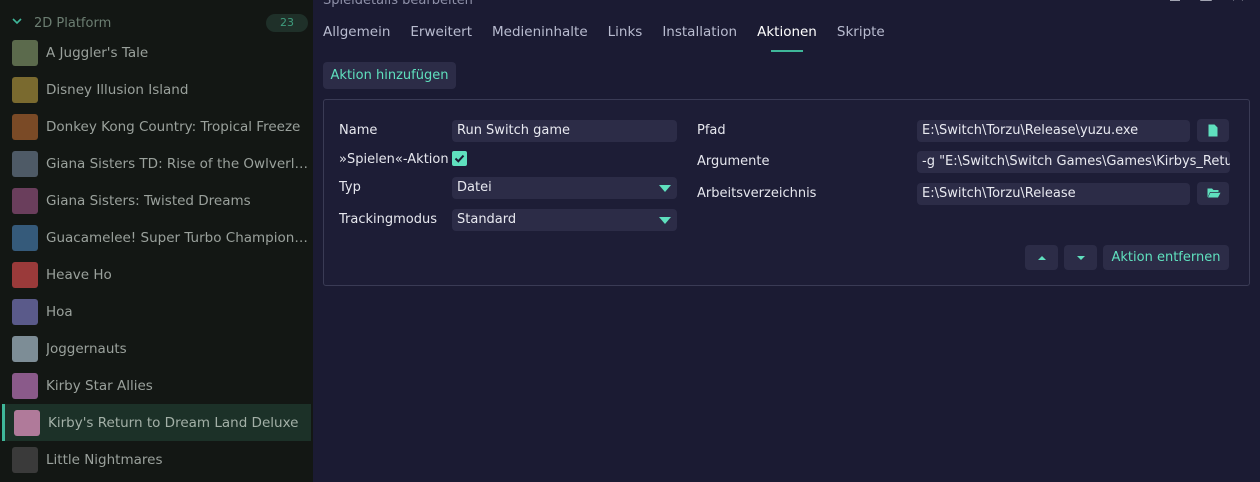 The width and height of the screenshot is (1260, 482). I want to click on game-list-item: Kirby Star Allies, so click(156, 385).